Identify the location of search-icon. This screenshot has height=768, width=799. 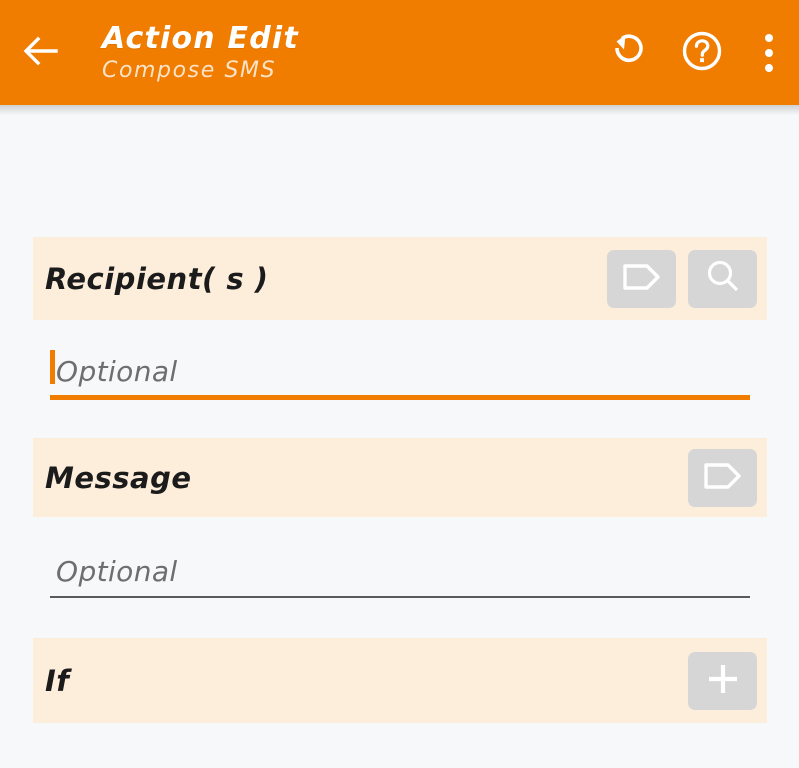
(723, 278).